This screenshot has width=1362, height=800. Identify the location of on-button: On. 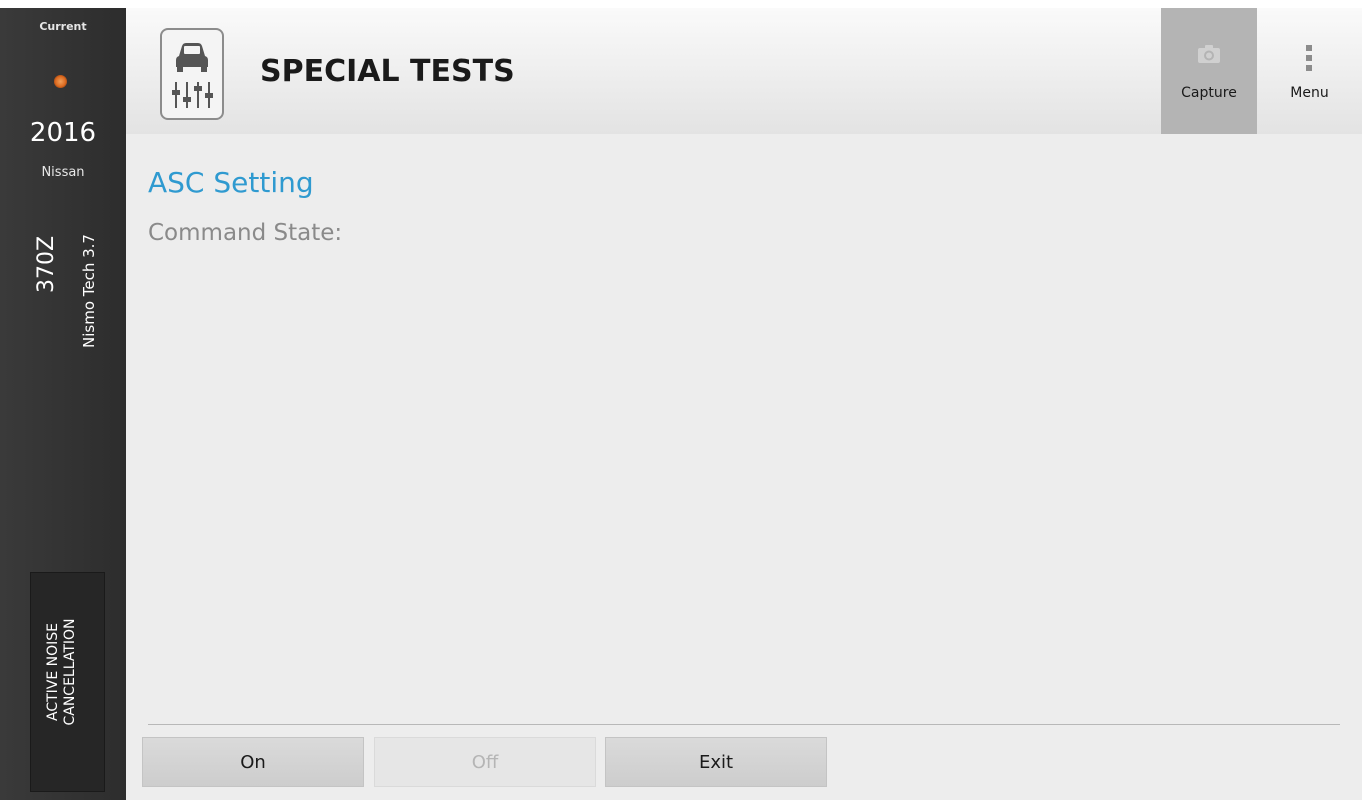
(253, 762).